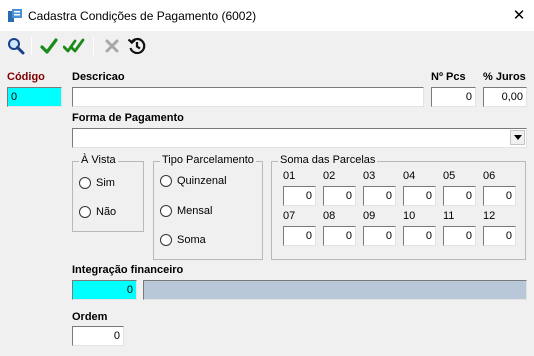 This screenshot has width=534, height=356. I want to click on radio-soma: Soma, so click(183, 240).